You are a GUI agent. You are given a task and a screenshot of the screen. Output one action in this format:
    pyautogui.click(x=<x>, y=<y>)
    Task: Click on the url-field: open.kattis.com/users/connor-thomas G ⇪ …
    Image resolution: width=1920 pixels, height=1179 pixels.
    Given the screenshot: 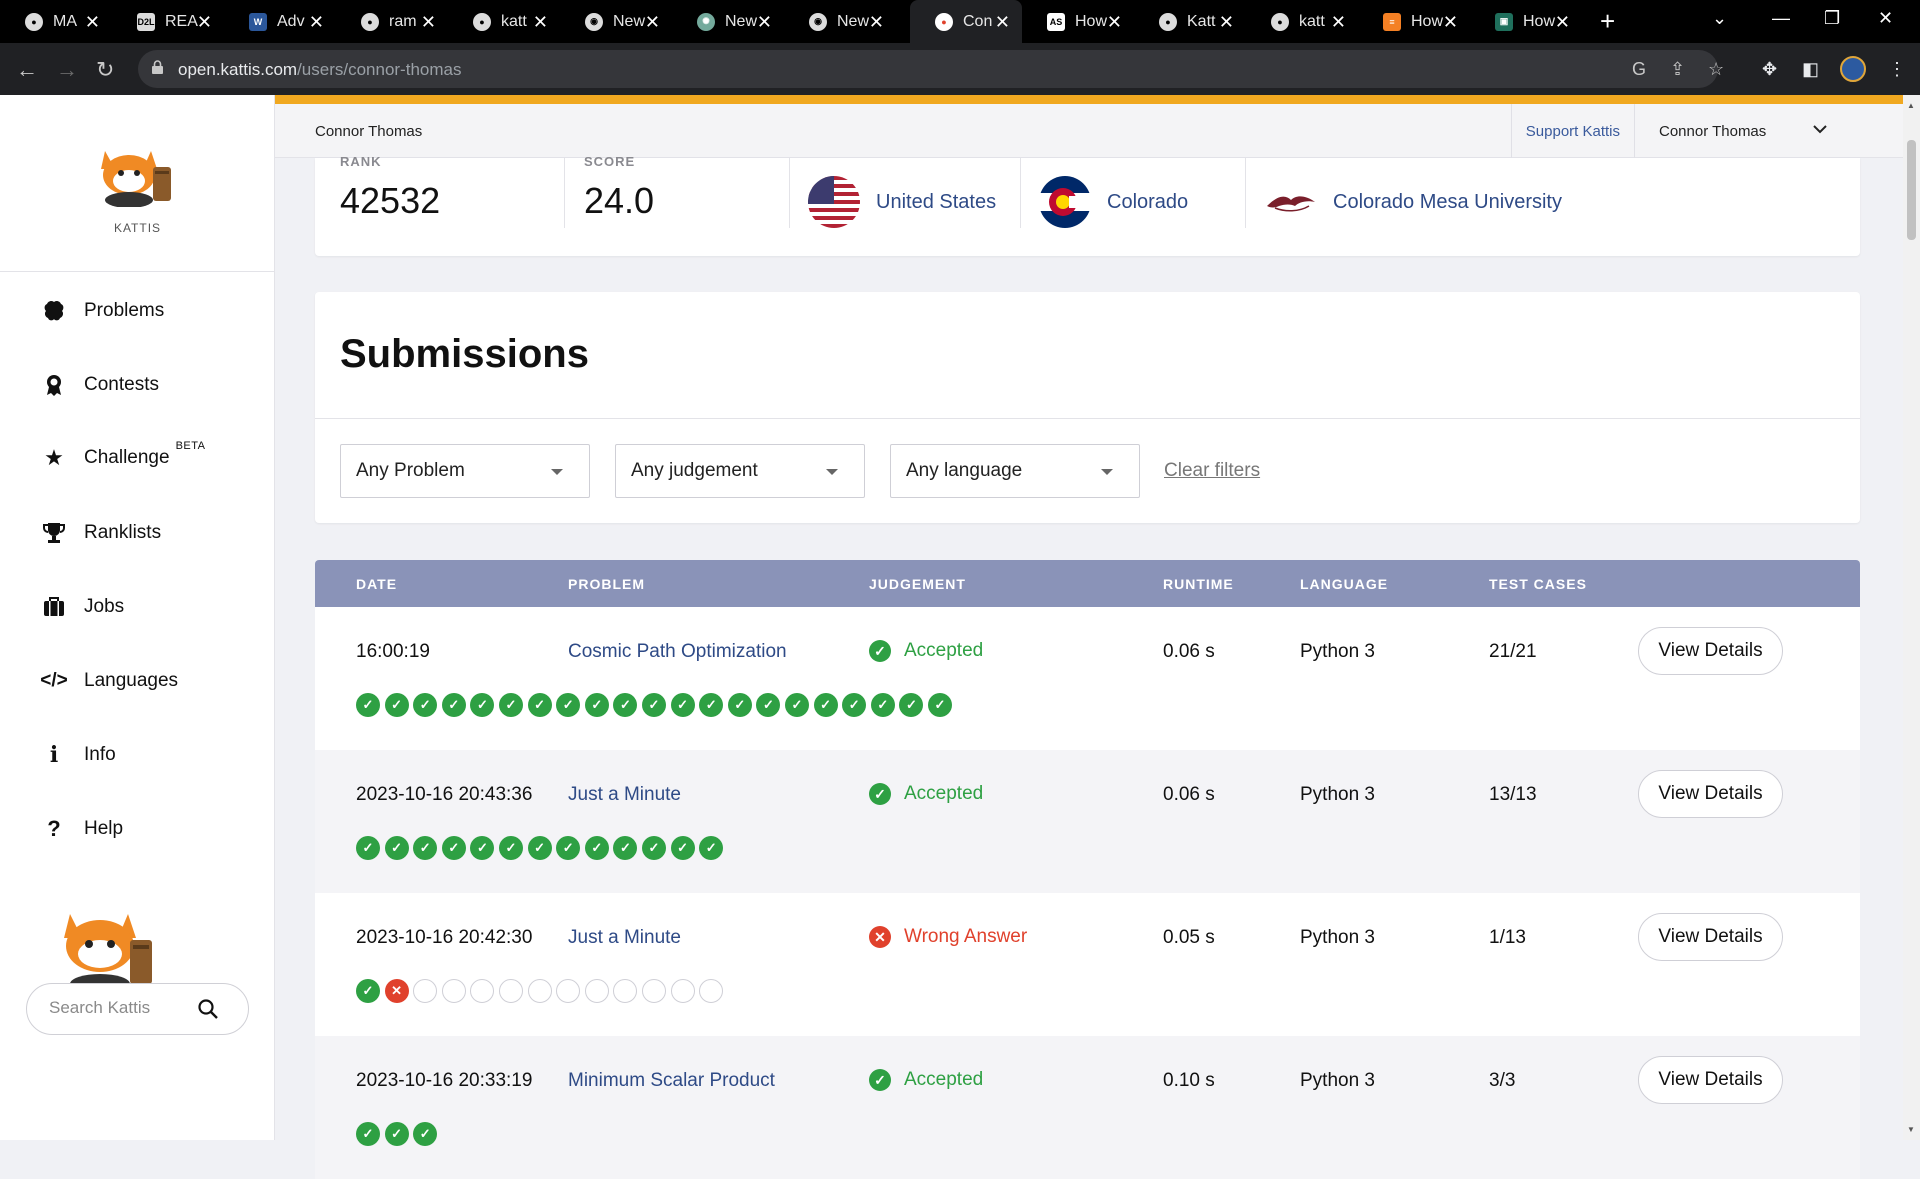 What is the action you would take?
    pyautogui.click(x=931, y=69)
    